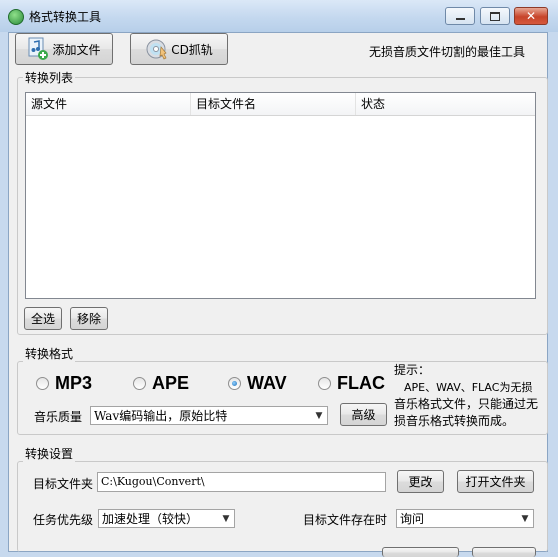  Describe the element at coordinates (420, 481) in the screenshot. I see `change-folder-button: 更改` at that location.